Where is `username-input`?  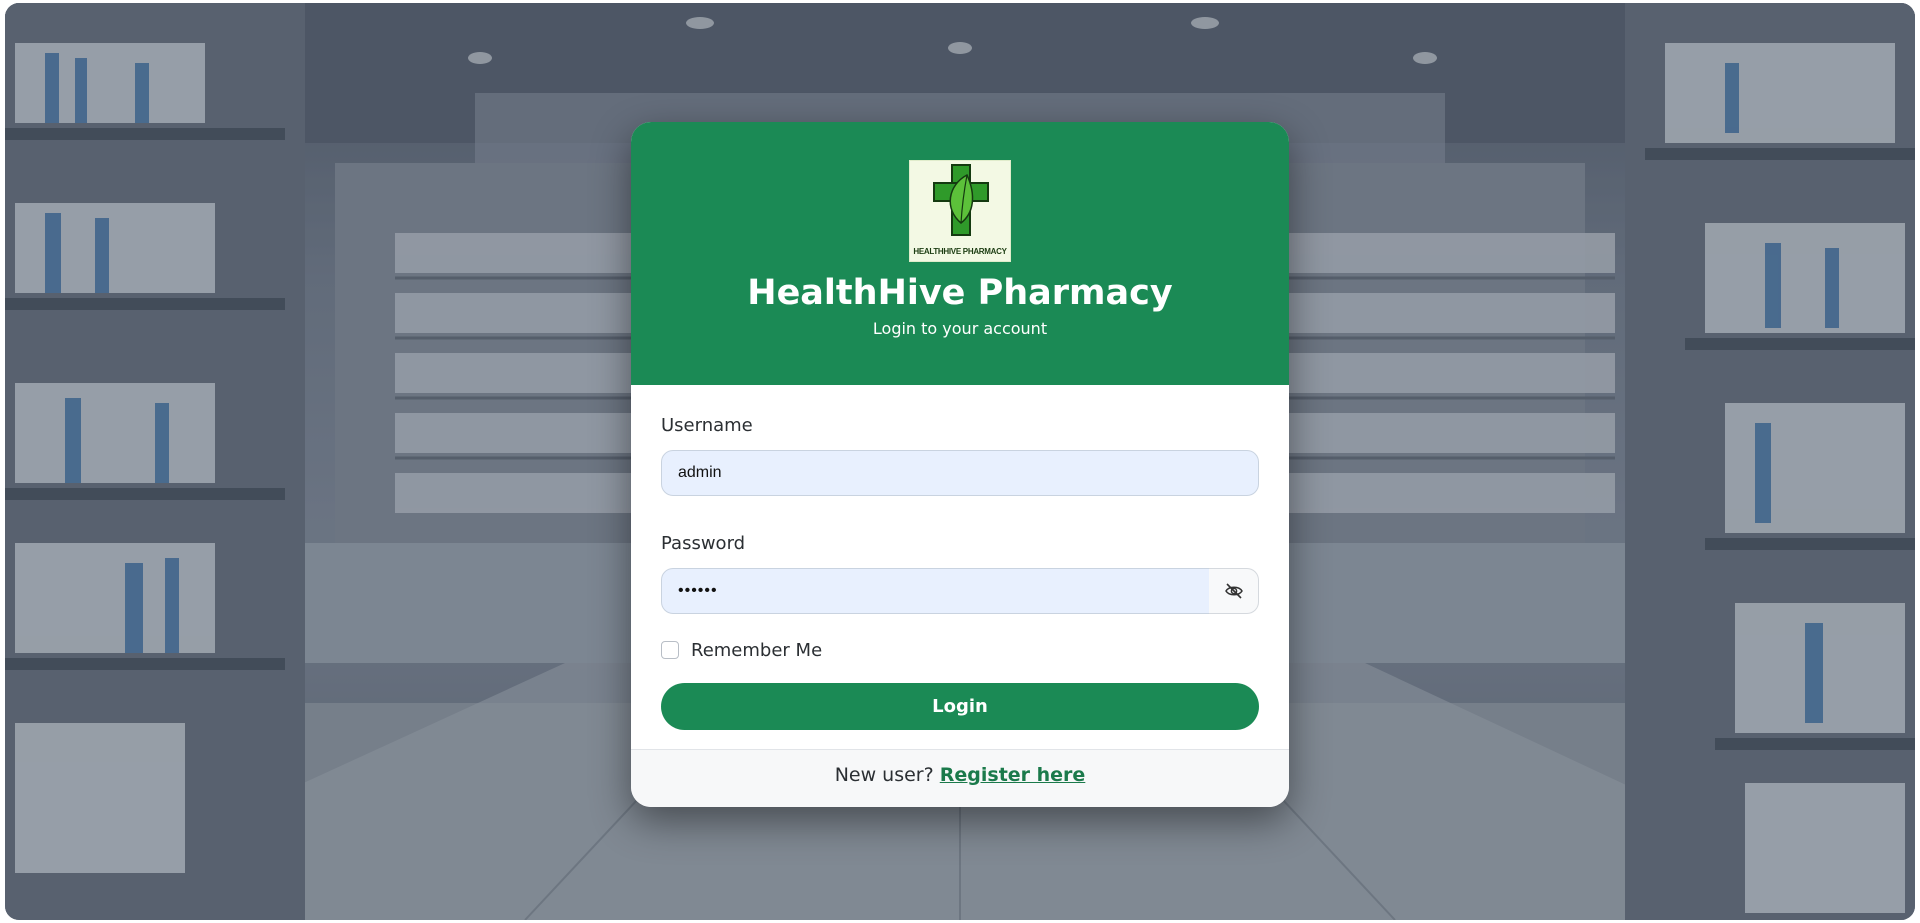 username-input is located at coordinates (960, 473).